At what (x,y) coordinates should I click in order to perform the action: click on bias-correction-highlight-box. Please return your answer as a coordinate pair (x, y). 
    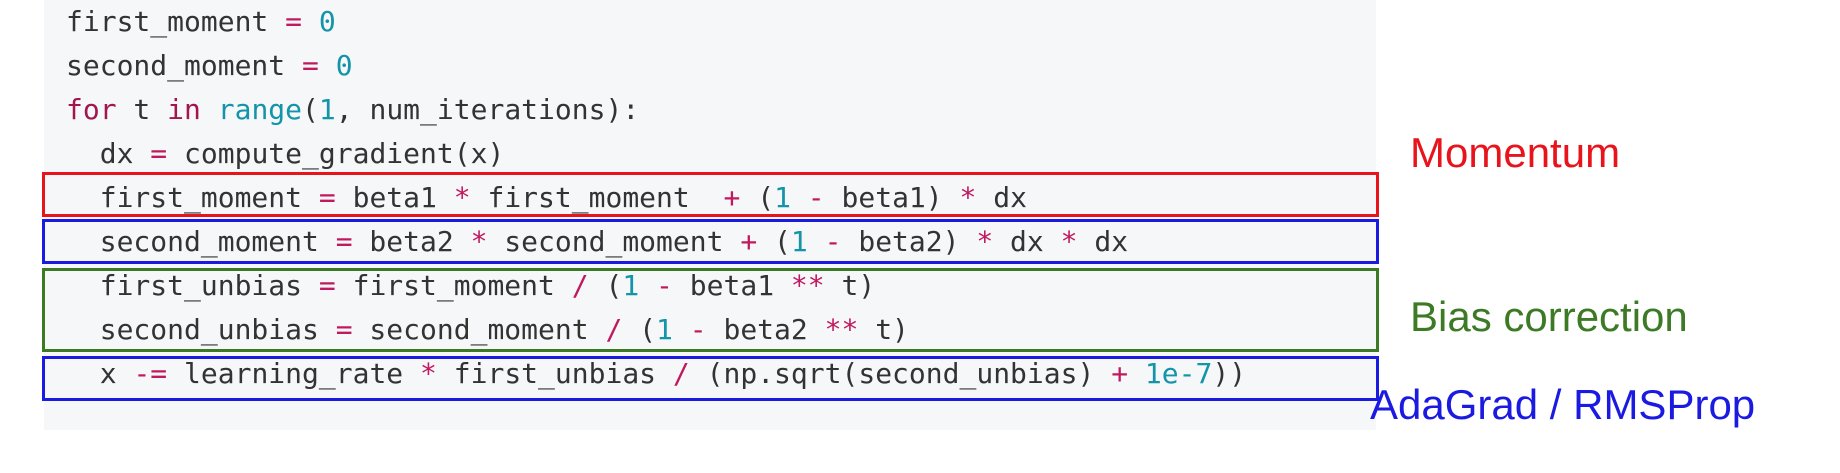
    Looking at the image, I should click on (710, 310).